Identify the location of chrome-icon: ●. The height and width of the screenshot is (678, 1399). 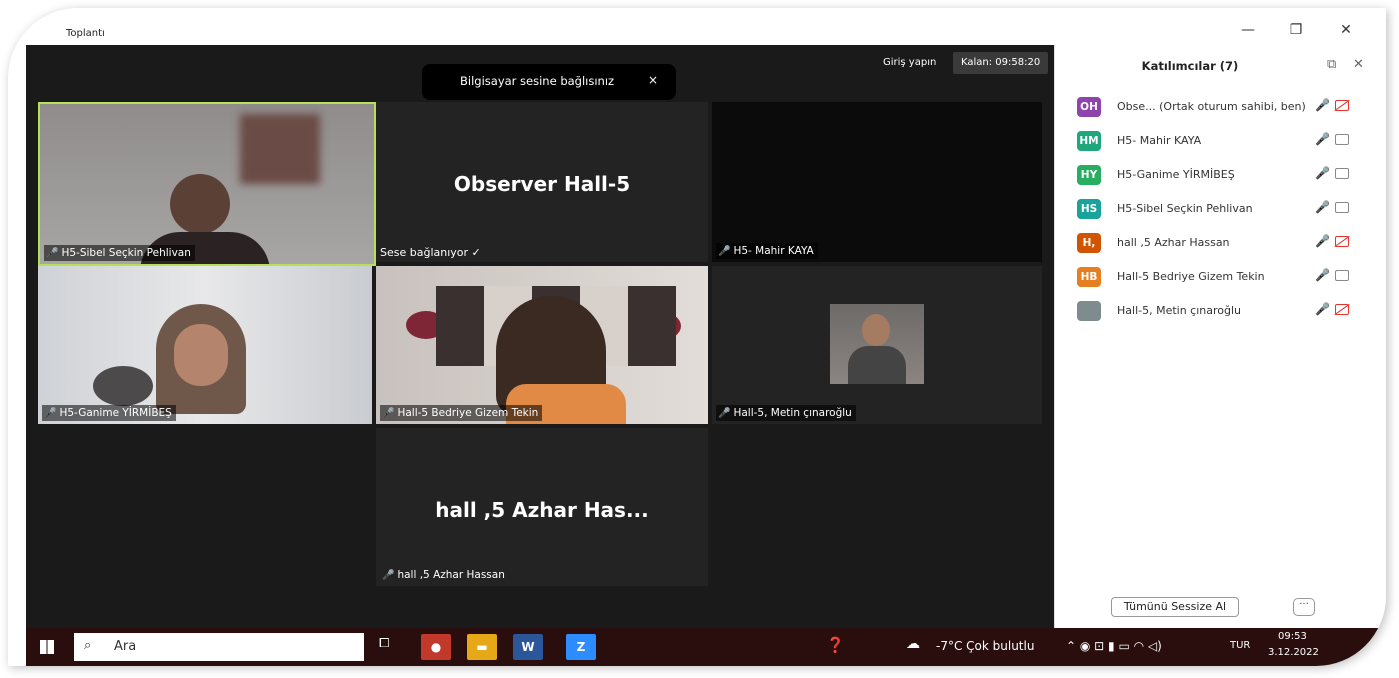
(436, 647).